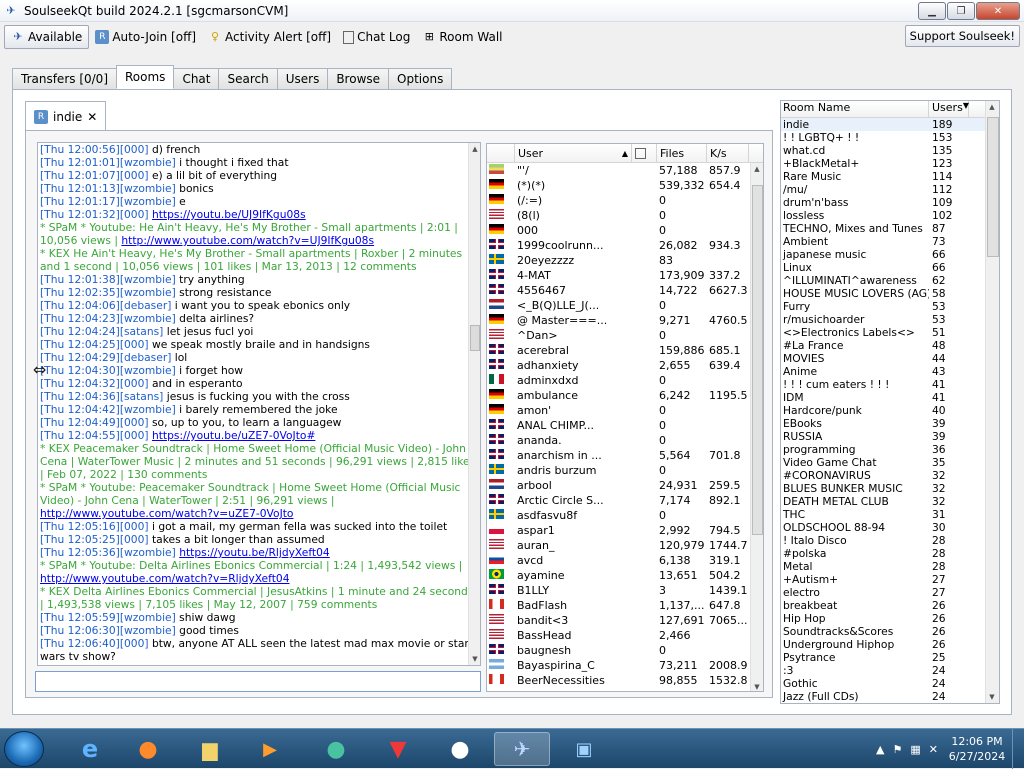 This screenshot has width=1024, height=769. I want to click on room-row: lossless 102, so click(890, 215).